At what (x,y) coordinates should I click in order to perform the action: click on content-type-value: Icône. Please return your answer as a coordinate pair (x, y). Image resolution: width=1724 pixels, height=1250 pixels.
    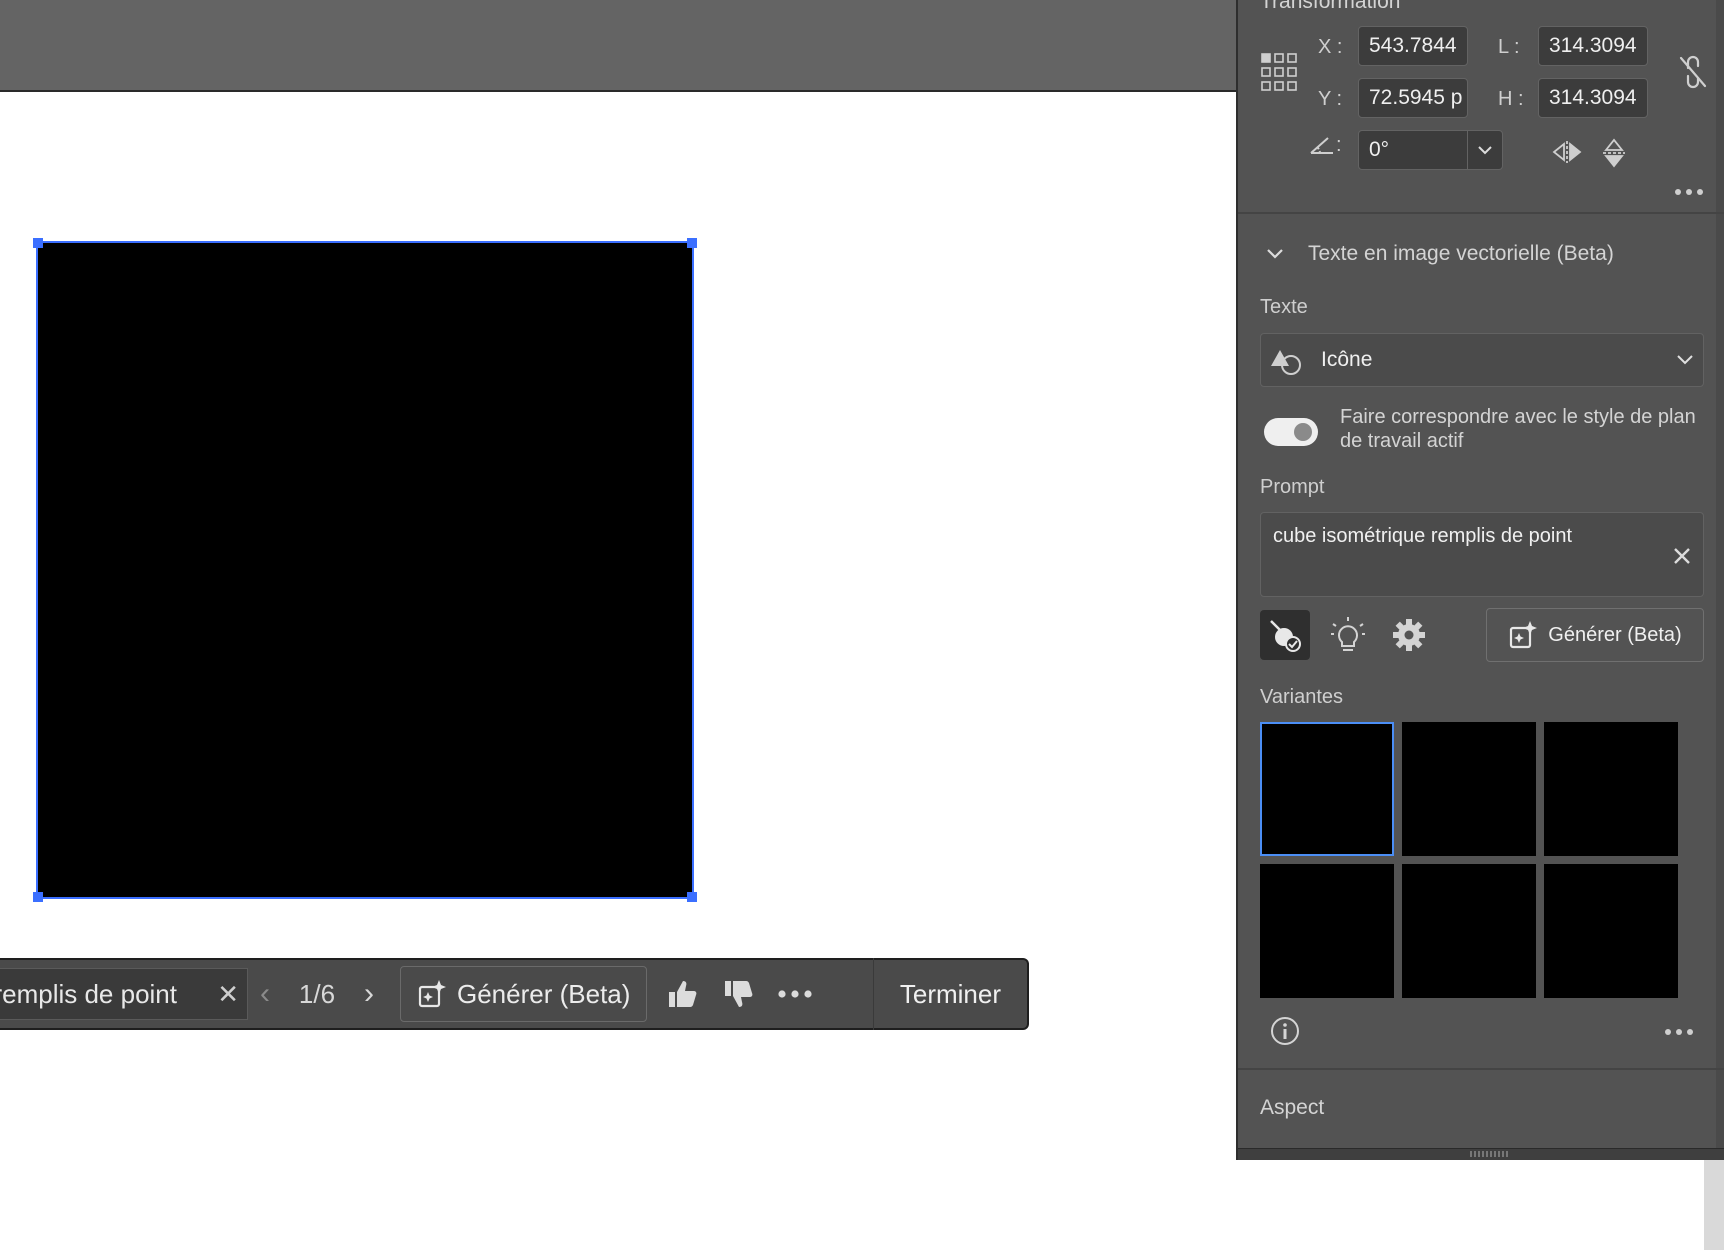
    Looking at the image, I should click on (1347, 359).